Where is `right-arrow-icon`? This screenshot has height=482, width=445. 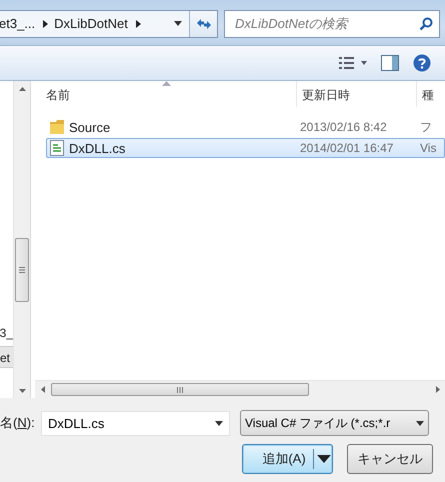 right-arrow-icon is located at coordinates (438, 389).